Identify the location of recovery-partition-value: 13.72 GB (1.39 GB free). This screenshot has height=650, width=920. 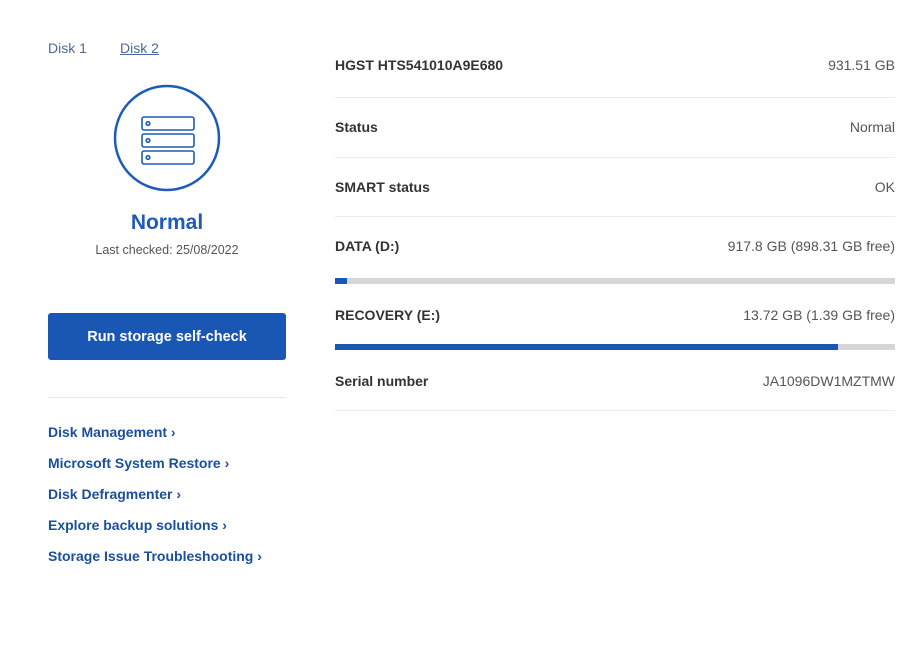
(819, 315).